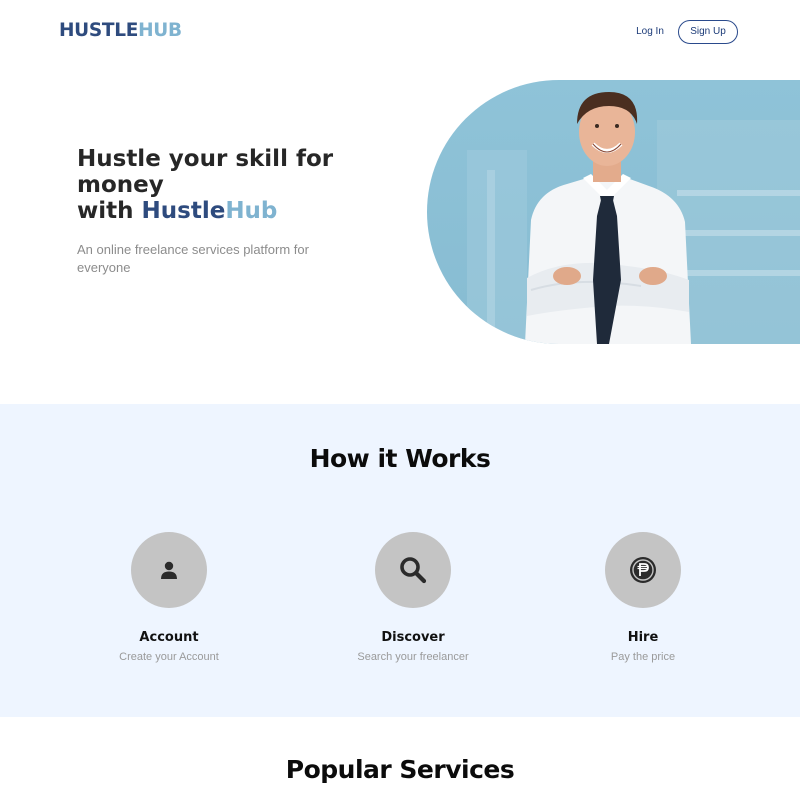  I want to click on user-icon, so click(169, 570).